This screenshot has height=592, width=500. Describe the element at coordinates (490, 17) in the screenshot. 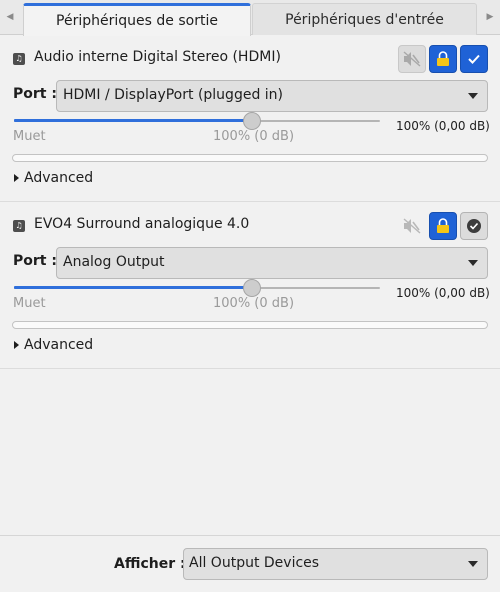

I see `tab-scroll-right-icon: ▶` at that location.